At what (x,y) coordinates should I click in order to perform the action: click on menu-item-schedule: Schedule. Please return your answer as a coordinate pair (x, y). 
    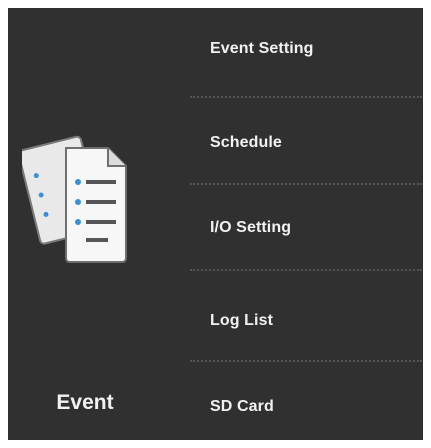
    Looking at the image, I should click on (305, 143).